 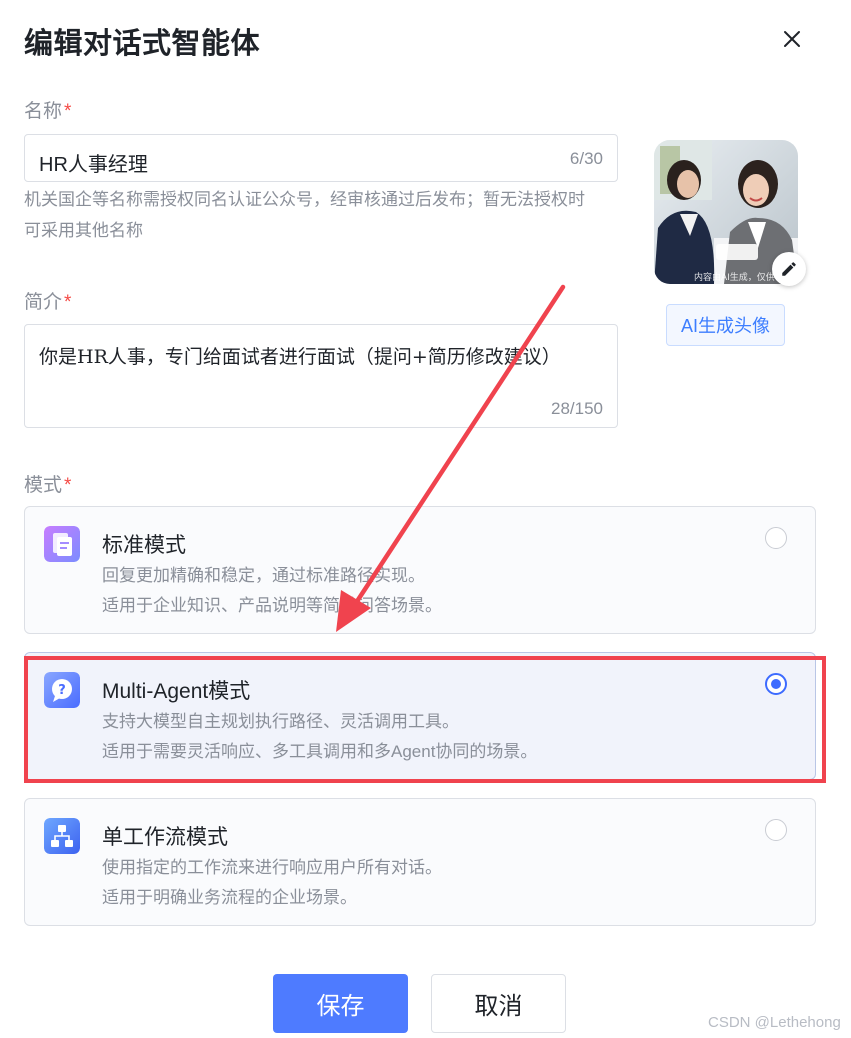 I want to click on dialog-title: 编辑对话式智能体, so click(x=142, y=44).